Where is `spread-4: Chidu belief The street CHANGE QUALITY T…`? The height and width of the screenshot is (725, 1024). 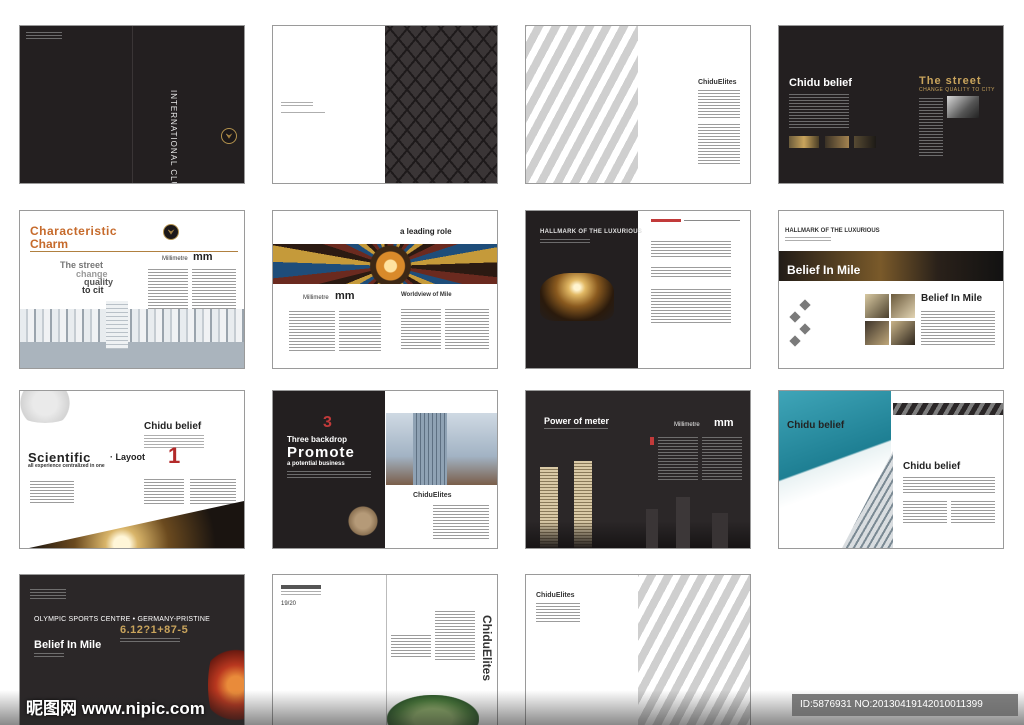
spread-4: Chidu belief The street CHANGE QUALITY T… is located at coordinates (891, 104).